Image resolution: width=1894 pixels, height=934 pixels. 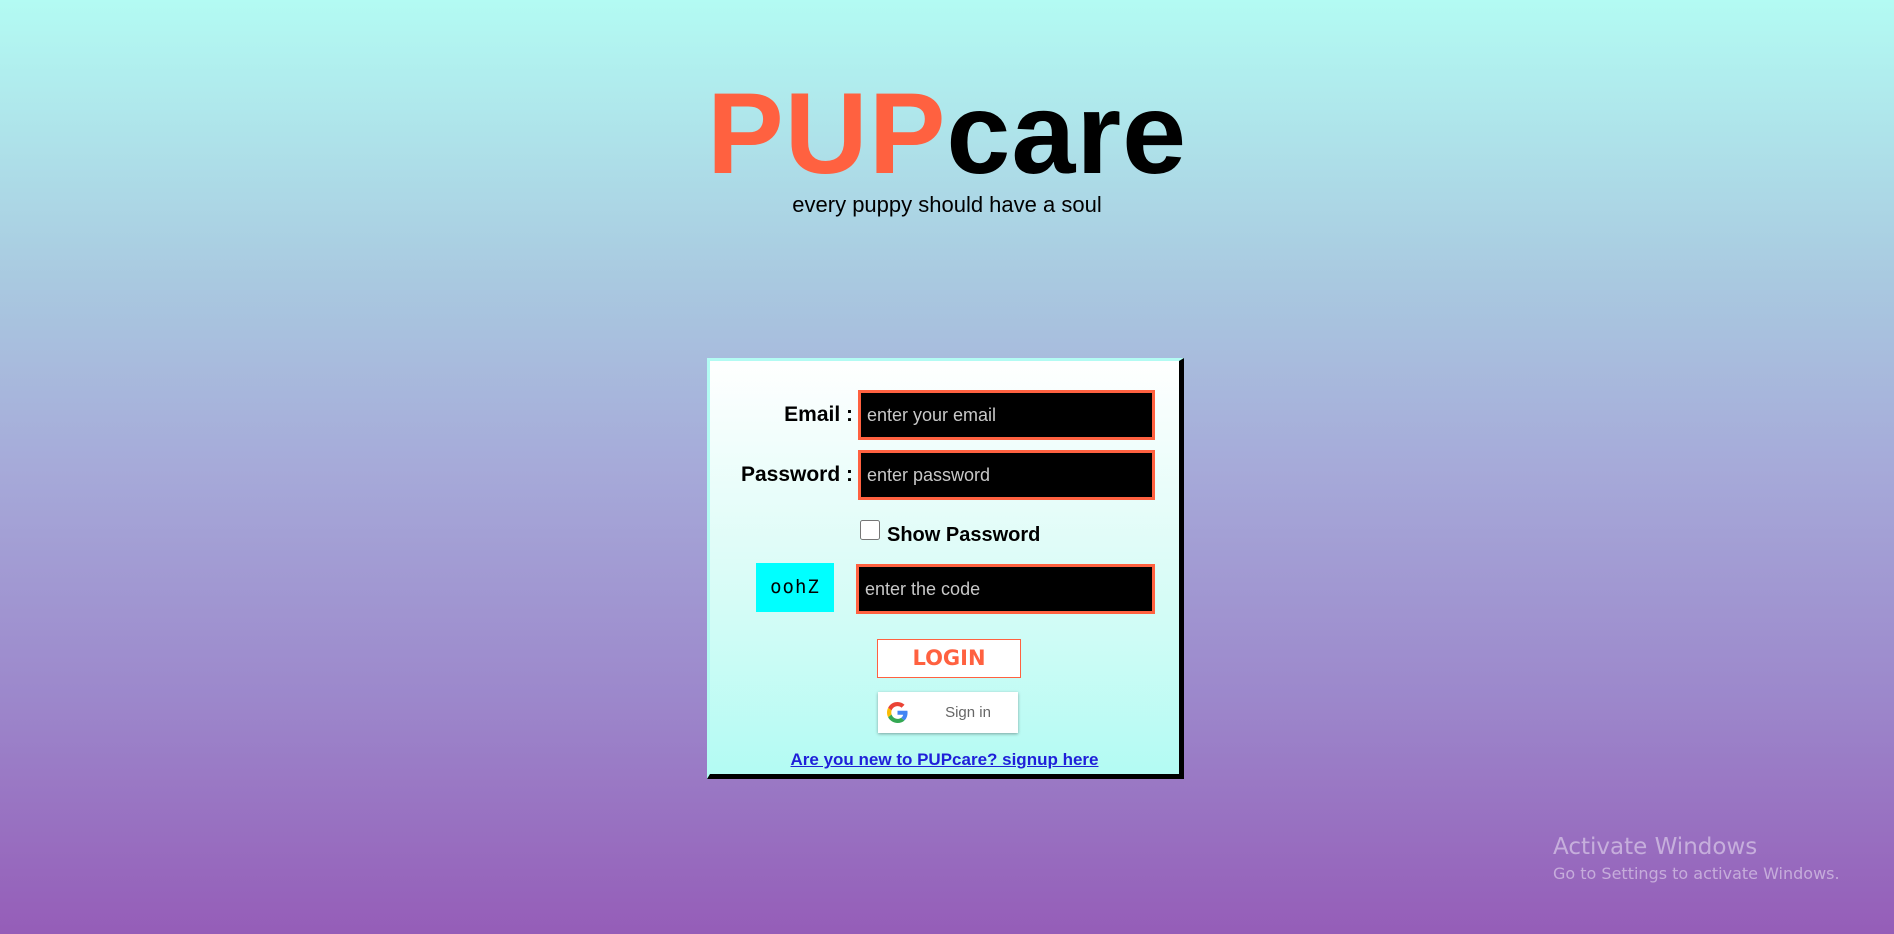 I want to click on show-password-checkbox, so click(x=870, y=530).